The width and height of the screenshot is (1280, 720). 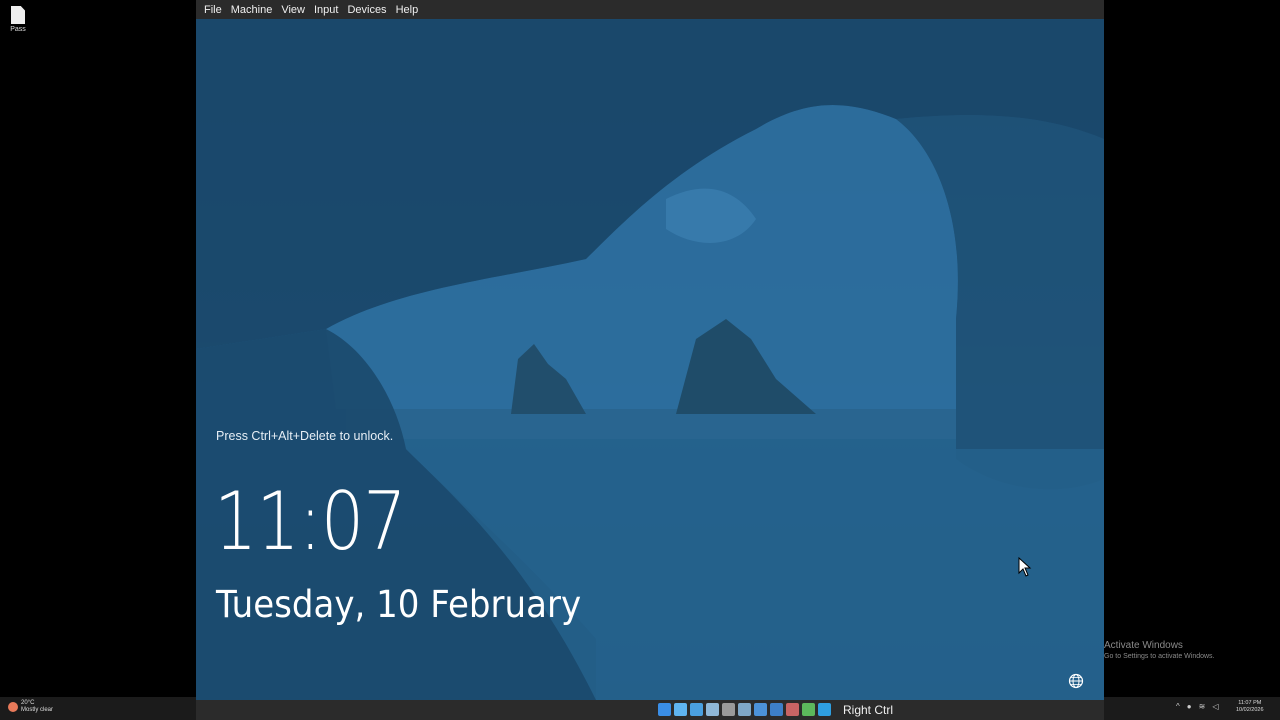 What do you see at coordinates (712, 709) in the screenshot?
I see `network-icon` at bounding box center [712, 709].